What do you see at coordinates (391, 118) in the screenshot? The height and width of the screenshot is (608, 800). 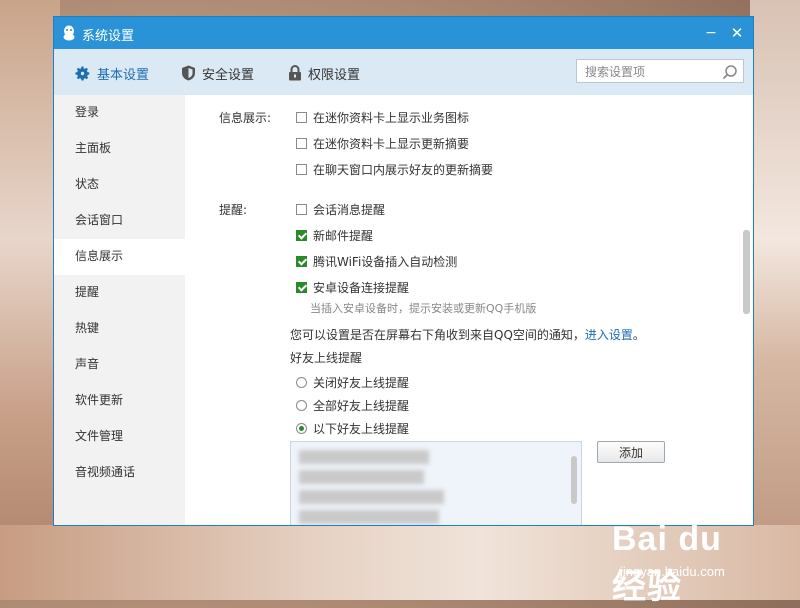 I see `option-label: 在迷你资料卡上显示业务图标` at bounding box center [391, 118].